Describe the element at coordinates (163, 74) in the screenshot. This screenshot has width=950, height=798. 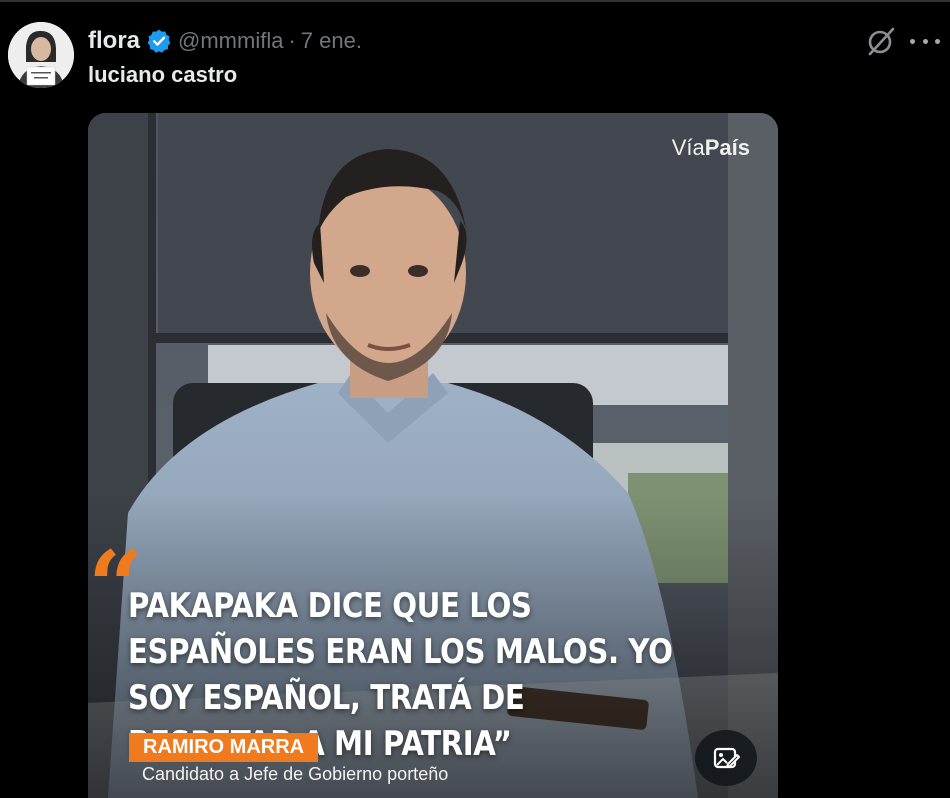
I see `post-text: luciano castro` at that location.